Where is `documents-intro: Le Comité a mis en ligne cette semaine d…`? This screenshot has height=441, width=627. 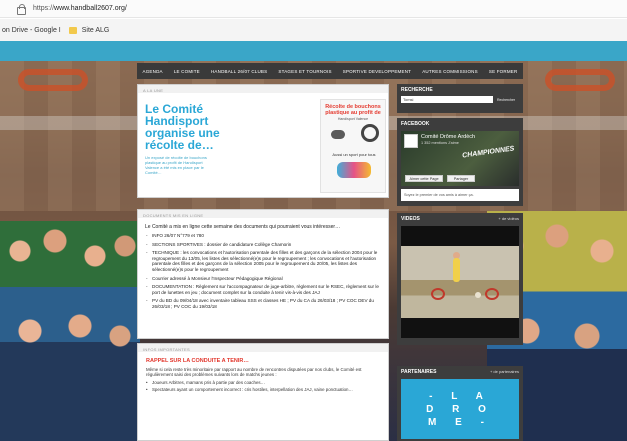 documents-intro: Le Comité a mis en ligne cette semaine d… is located at coordinates (243, 227).